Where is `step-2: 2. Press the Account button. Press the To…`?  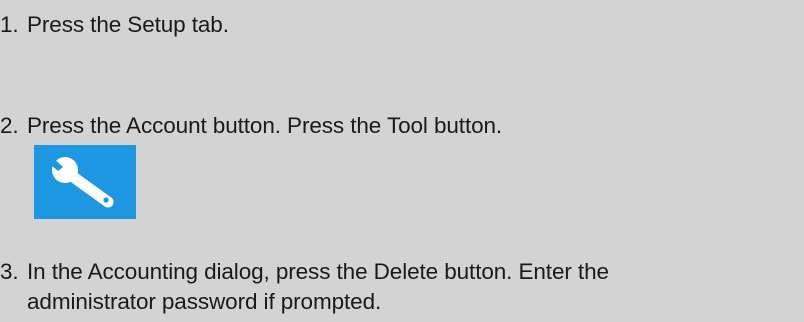 step-2: 2. Press the Account button. Press the To… is located at coordinates (251, 126).